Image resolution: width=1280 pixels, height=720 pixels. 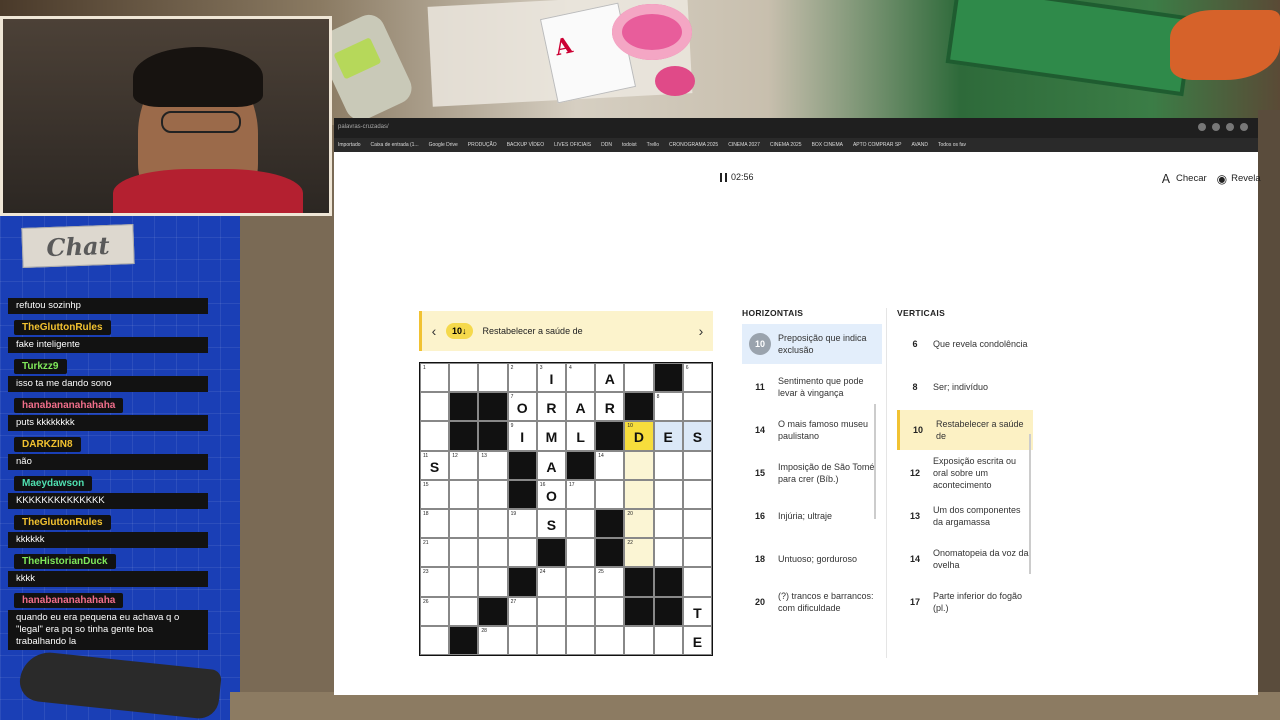 What do you see at coordinates (525, 145) in the screenshot?
I see `bookmark-item: BACKUP VÍDEO` at bounding box center [525, 145].